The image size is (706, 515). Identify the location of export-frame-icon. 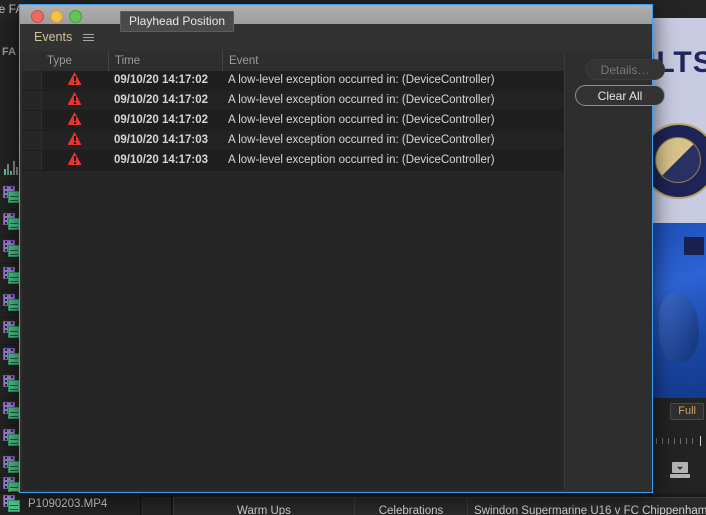
(680, 471).